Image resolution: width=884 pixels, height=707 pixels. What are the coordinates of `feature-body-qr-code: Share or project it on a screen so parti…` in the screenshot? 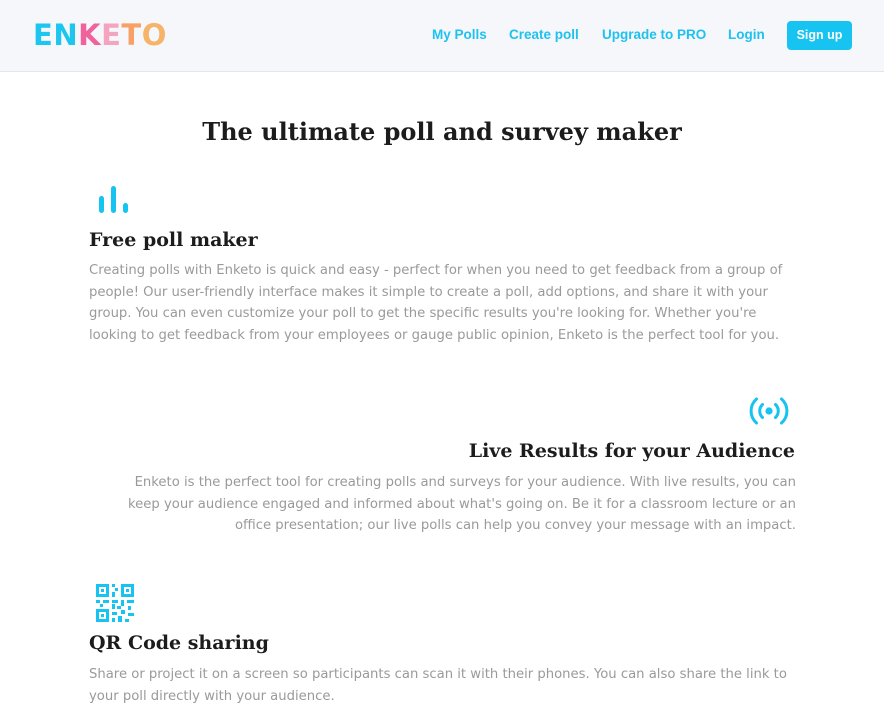 It's located at (438, 685).